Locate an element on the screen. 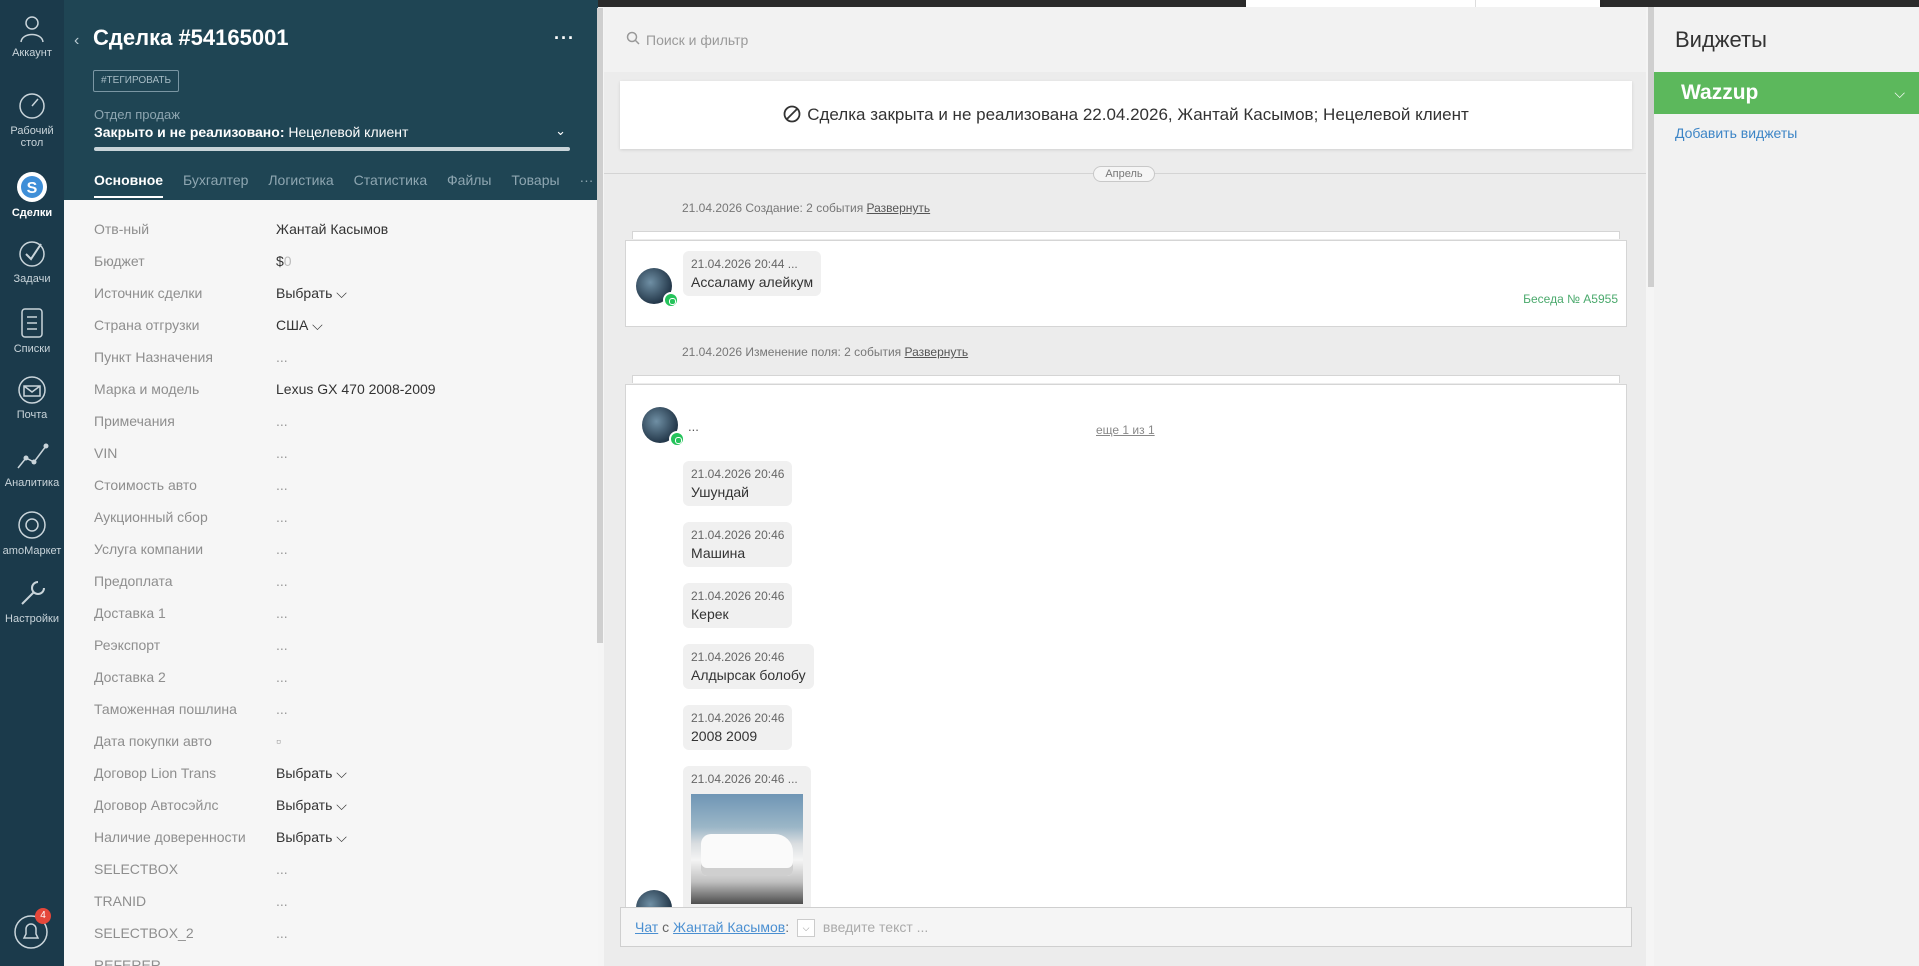  car-photo is located at coordinates (747, 849).